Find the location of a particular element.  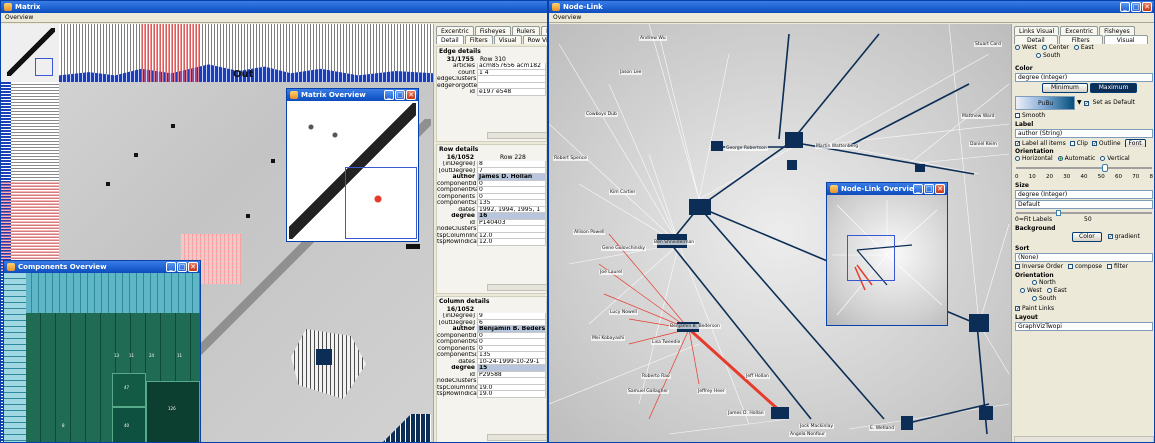

minimum-button: Minimum is located at coordinates (1065, 88).